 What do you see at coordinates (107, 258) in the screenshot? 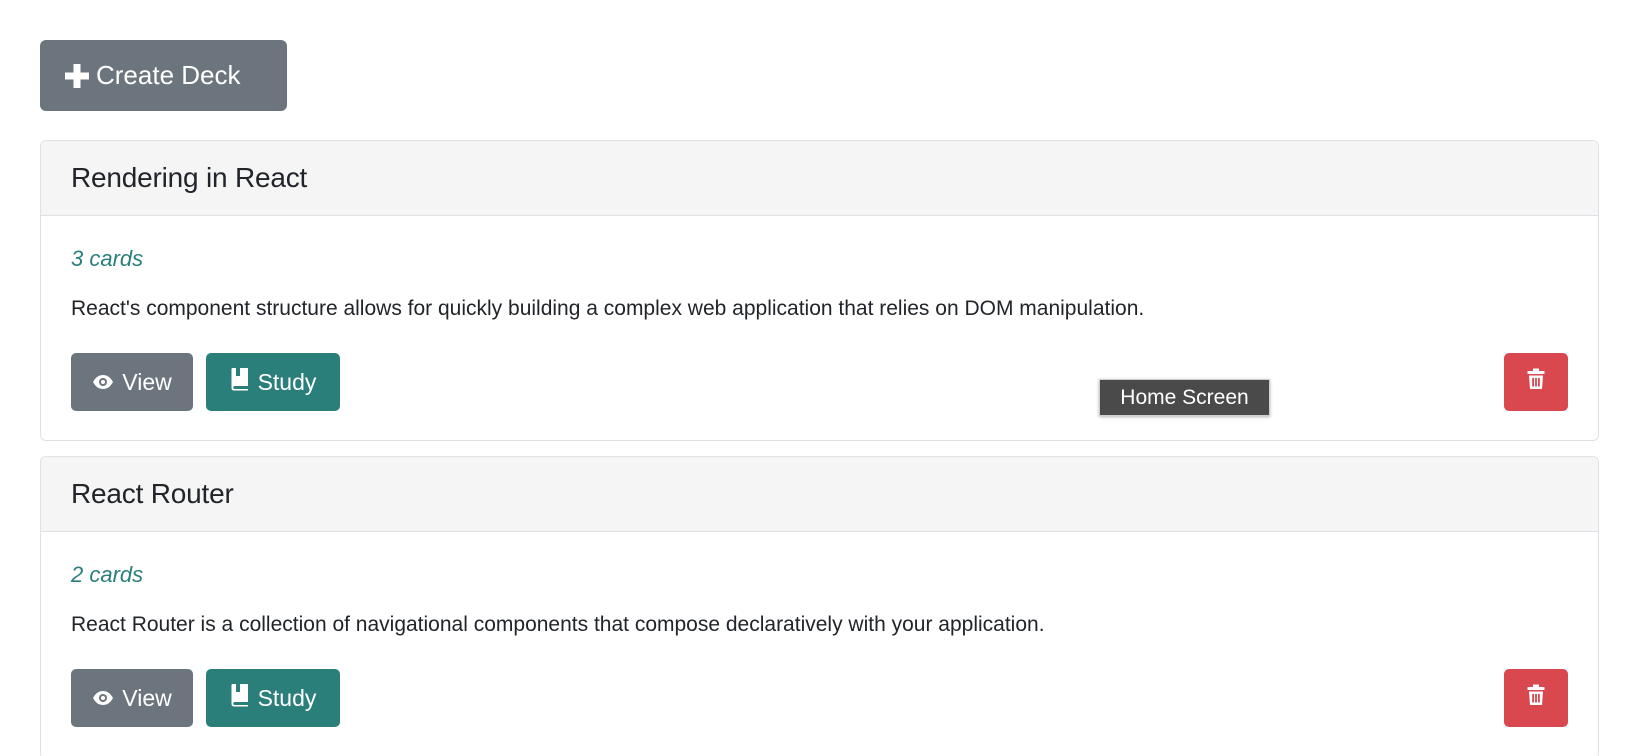
I see `deck-card-count: 3 cards` at bounding box center [107, 258].